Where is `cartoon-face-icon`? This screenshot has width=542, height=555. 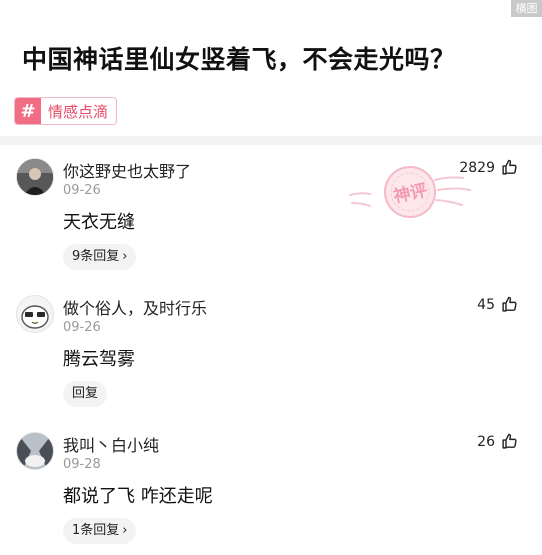
cartoon-face-icon is located at coordinates (35, 314).